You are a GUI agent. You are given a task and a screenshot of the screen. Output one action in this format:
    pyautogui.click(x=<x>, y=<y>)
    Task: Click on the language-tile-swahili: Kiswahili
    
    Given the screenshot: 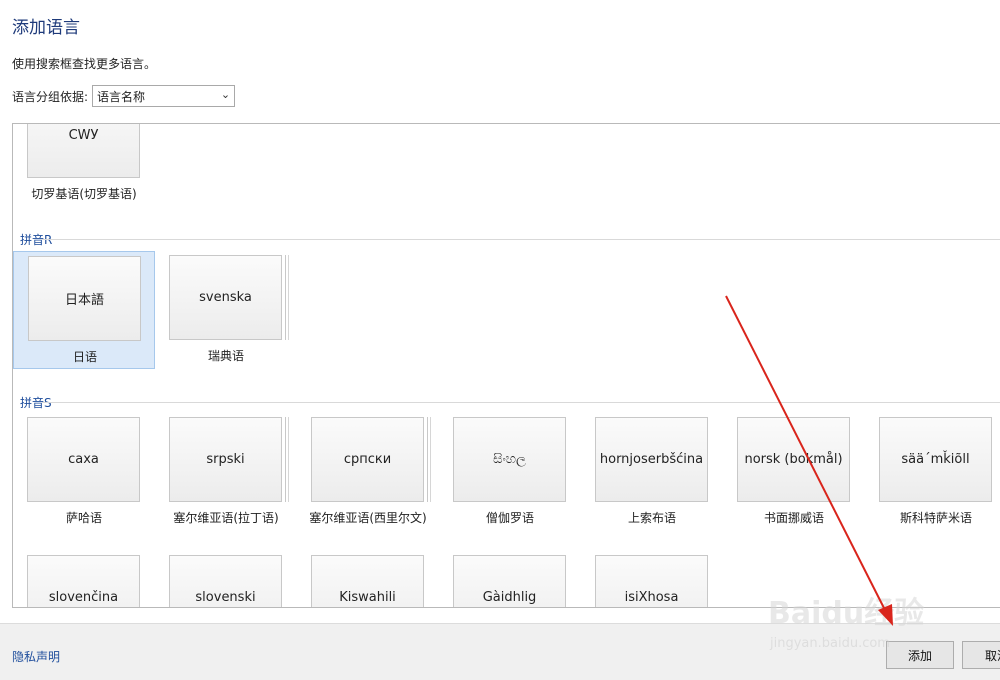 What is the action you would take?
    pyautogui.click(x=368, y=579)
    